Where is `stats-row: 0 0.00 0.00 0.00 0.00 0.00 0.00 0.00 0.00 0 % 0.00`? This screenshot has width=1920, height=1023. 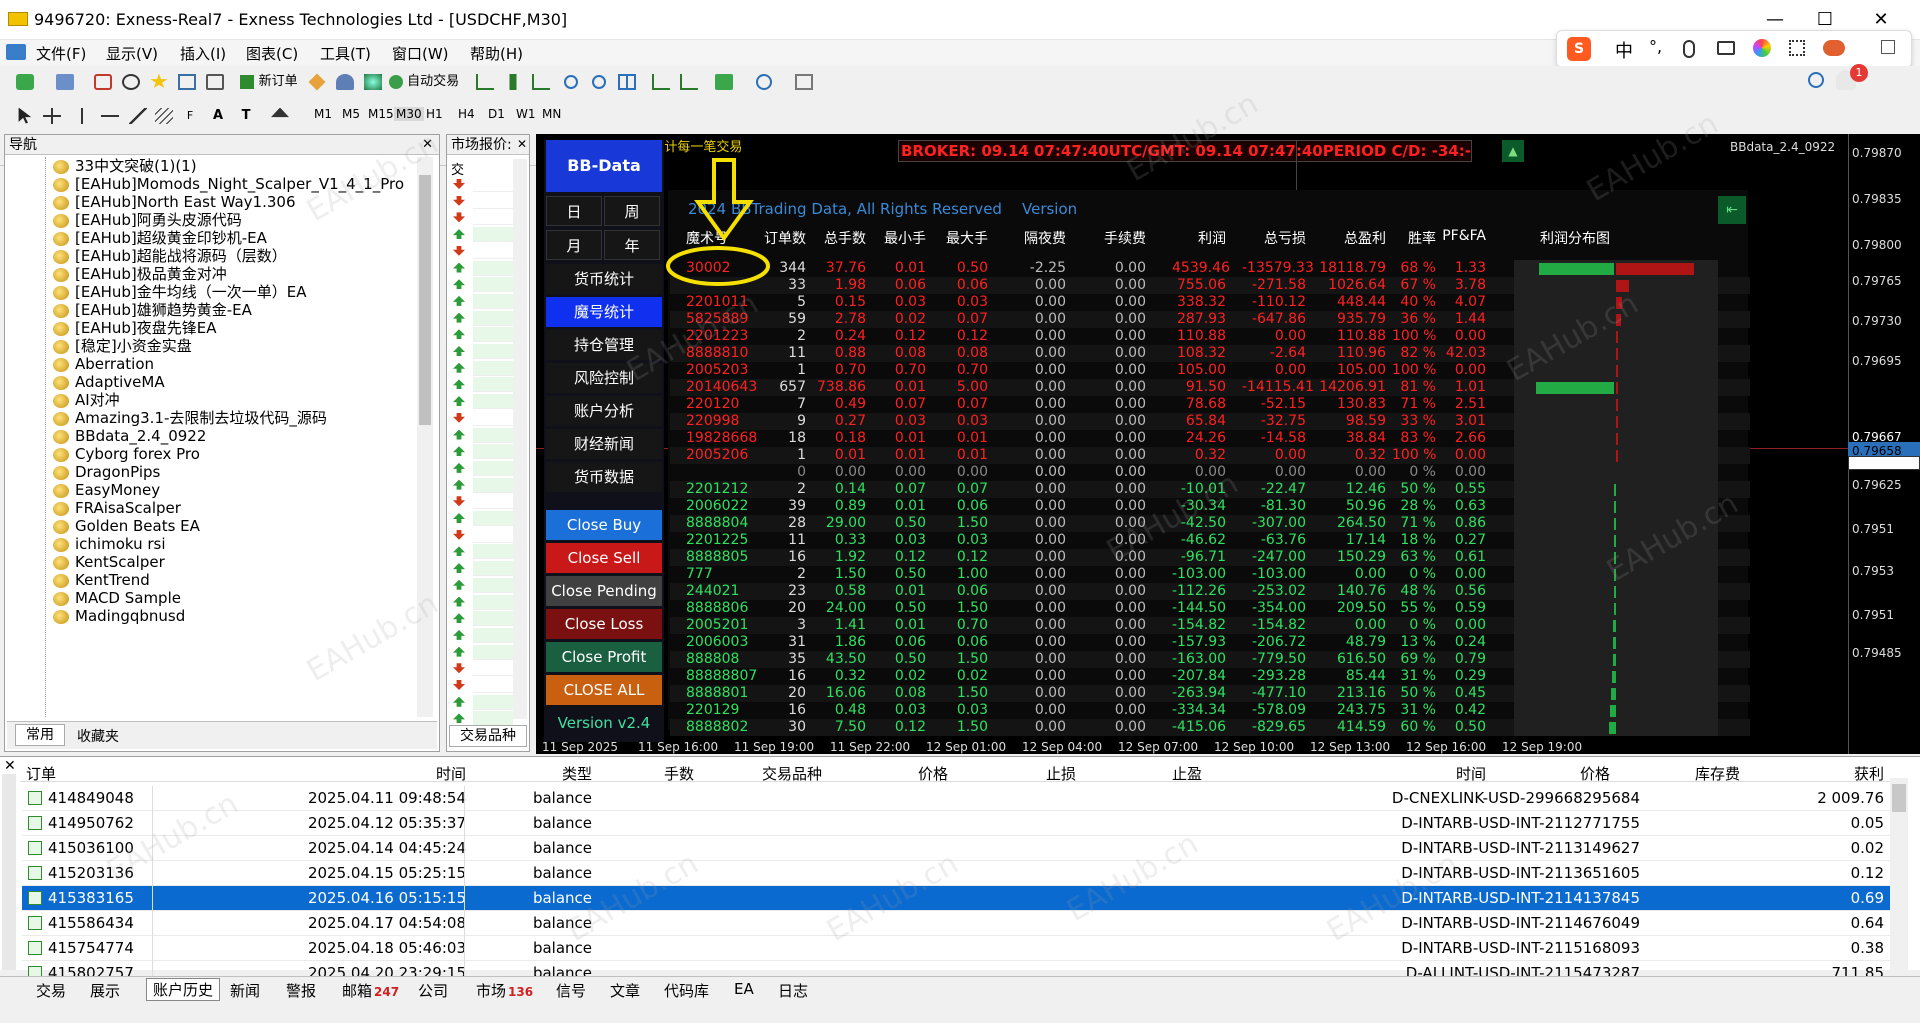
stats-row: 0 0.00 0.00 0.00 0.00 0.00 0.00 0.00 0.00 0 % 0.00 is located at coordinates (1210, 472).